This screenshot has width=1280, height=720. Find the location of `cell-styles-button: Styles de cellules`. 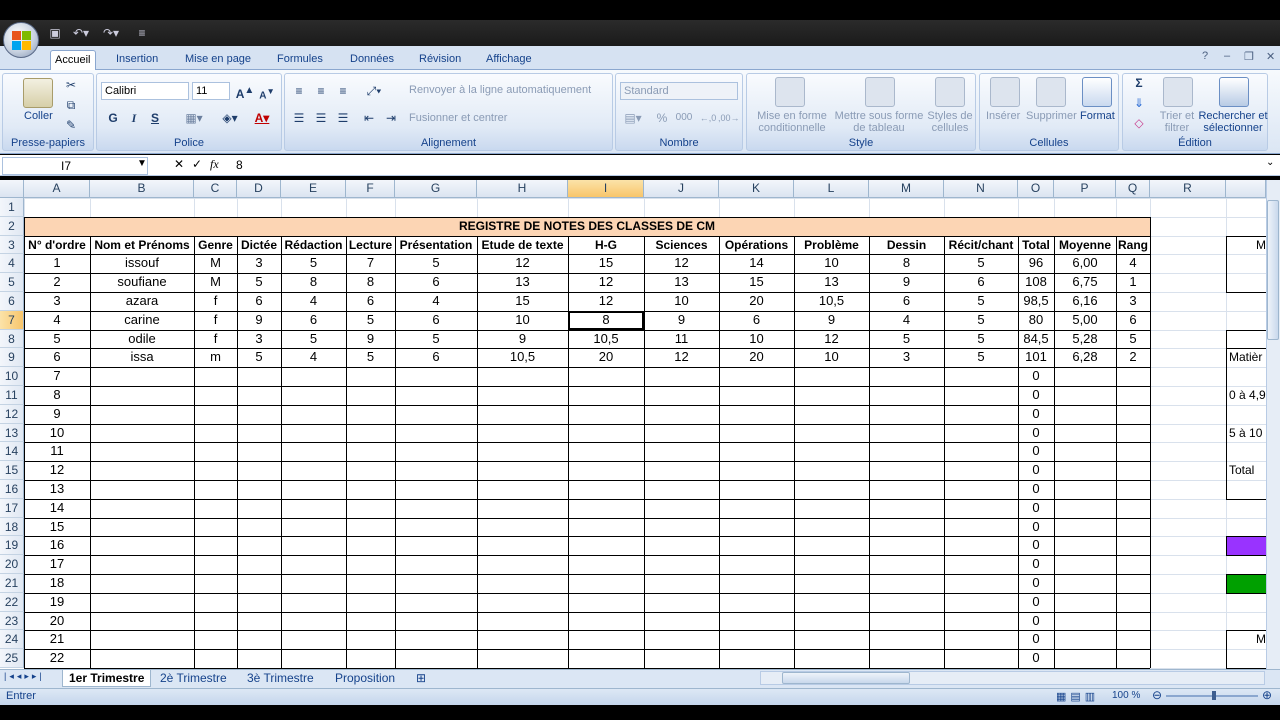

cell-styles-button: Styles de cellules is located at coordinates (950, 122).